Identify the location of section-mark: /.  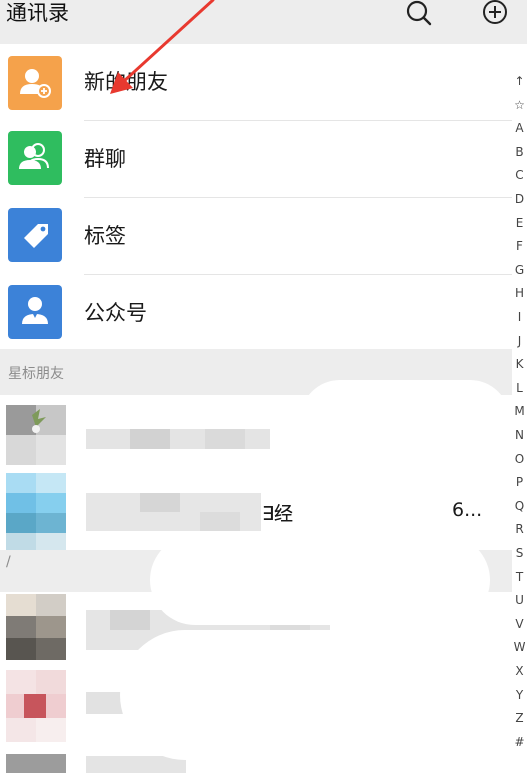
(8, 562).